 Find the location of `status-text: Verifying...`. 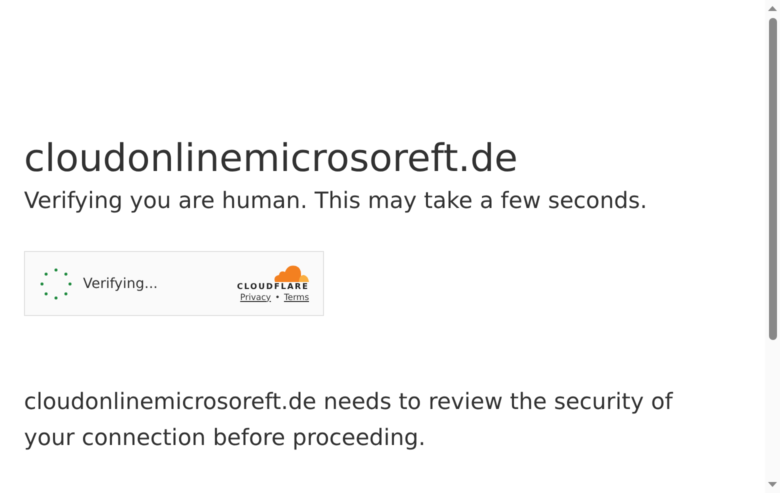

status-text: Verifying... is located at coordinates (121, 284).